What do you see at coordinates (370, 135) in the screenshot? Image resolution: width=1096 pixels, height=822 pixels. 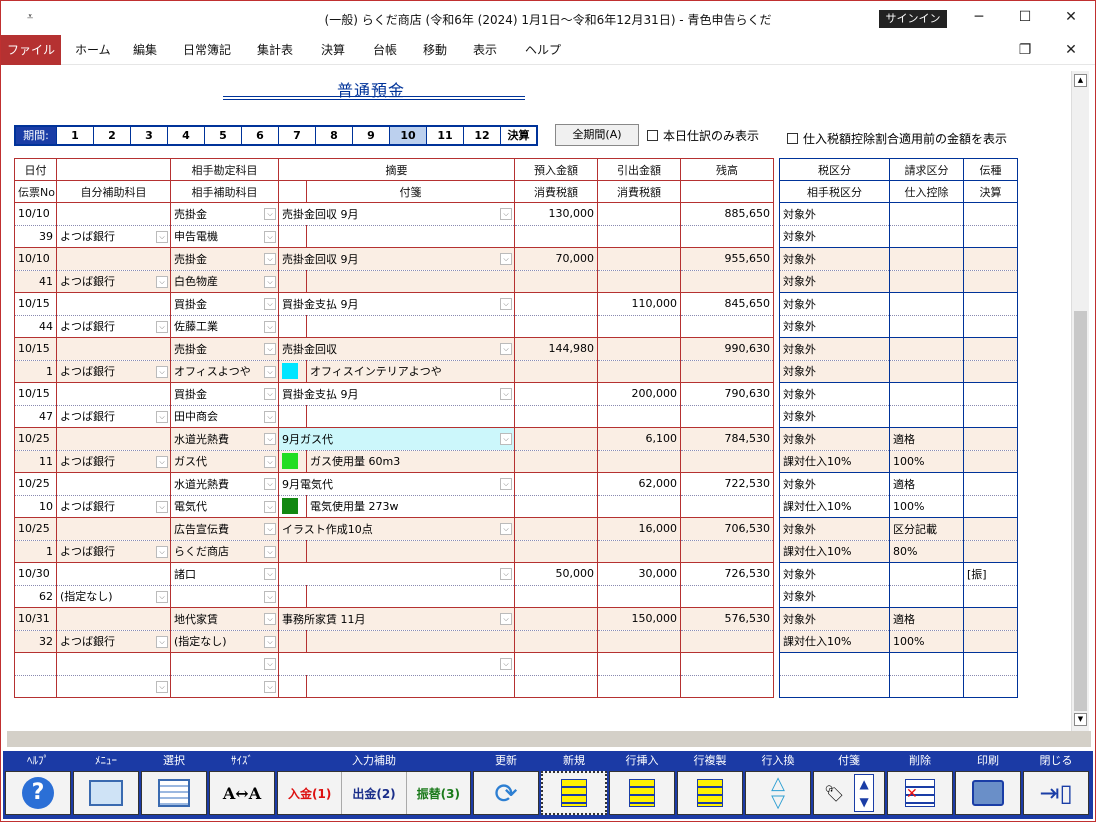 I see `period-9: 9` at bounding box center [370, 135].